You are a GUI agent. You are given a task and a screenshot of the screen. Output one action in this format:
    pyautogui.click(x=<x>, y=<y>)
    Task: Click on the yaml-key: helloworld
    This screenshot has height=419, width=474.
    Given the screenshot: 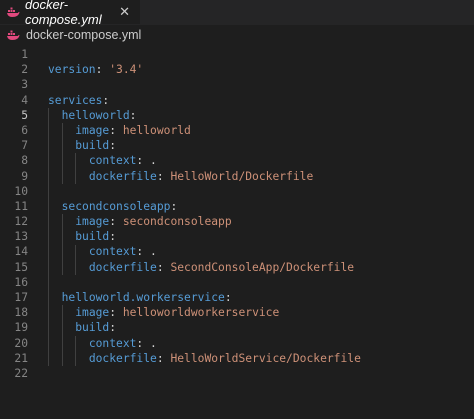 What is the action you would take?
    pyautogui.click(x=95, y=115)
    